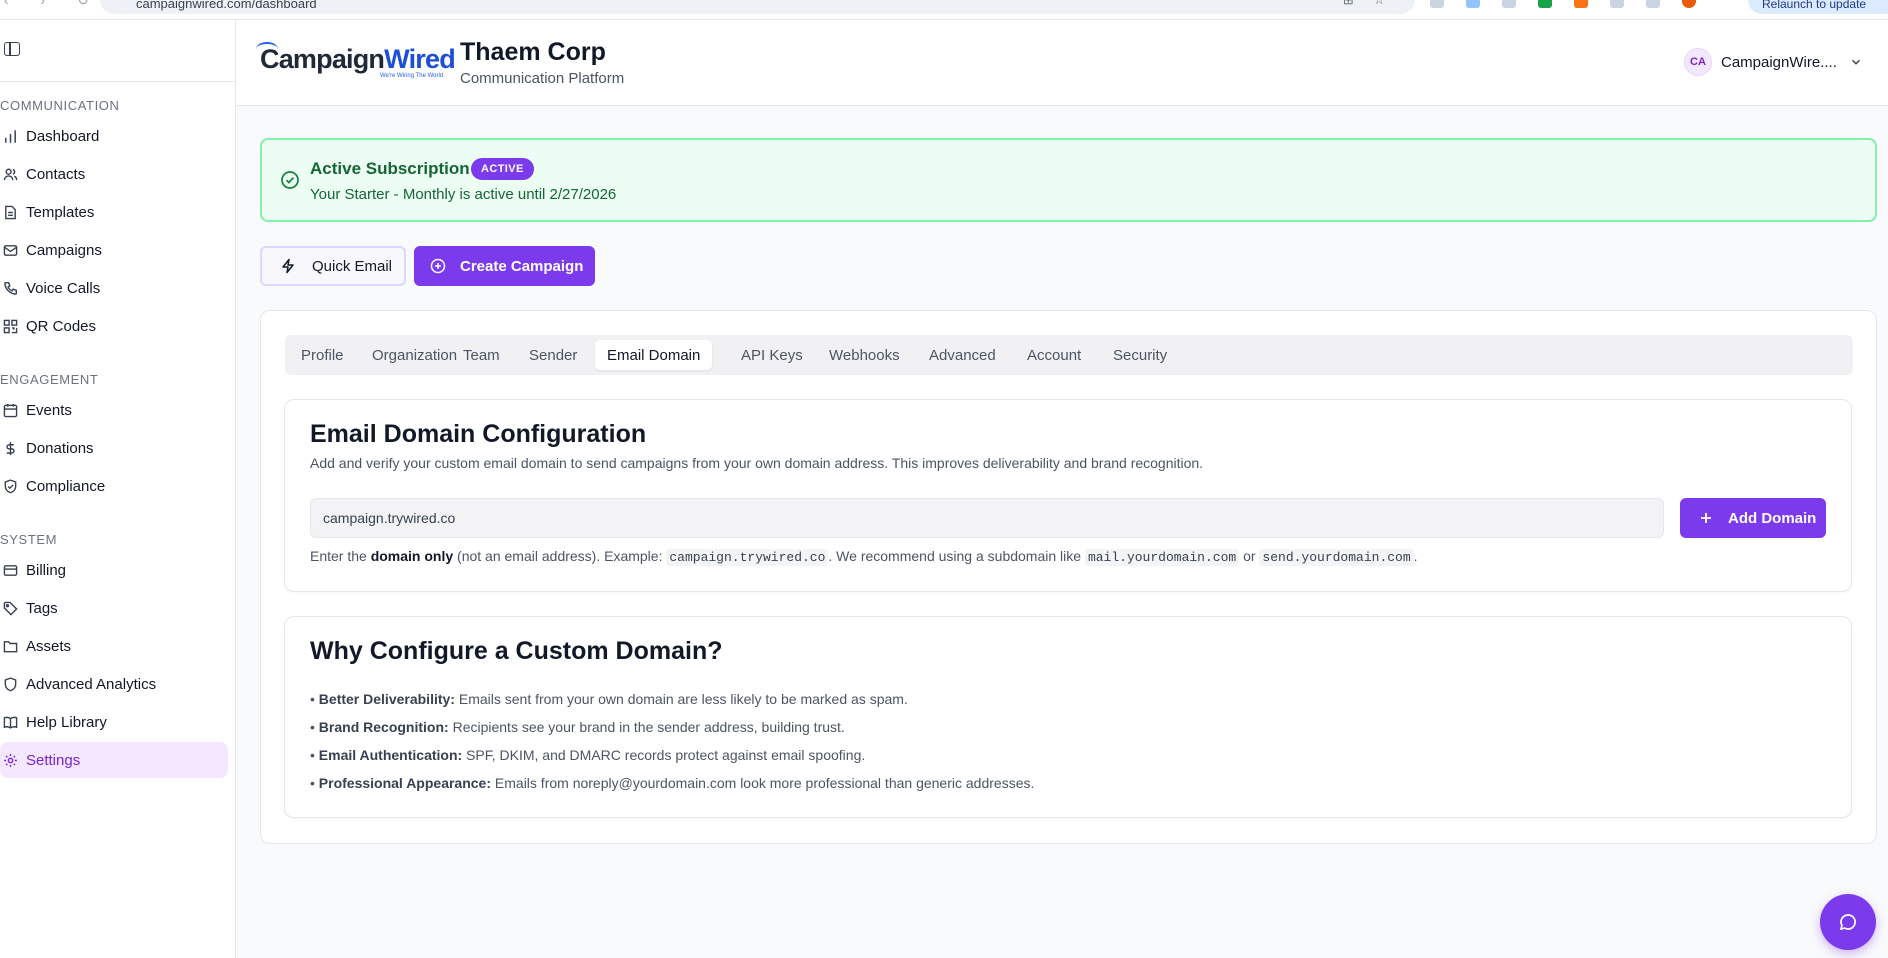 The image size is (1888, 958). What do you see at coordinates (412, 76) in the screenshot?
I see `logo-tagline: We're Wiring The World` at bounding box center [412, 76].